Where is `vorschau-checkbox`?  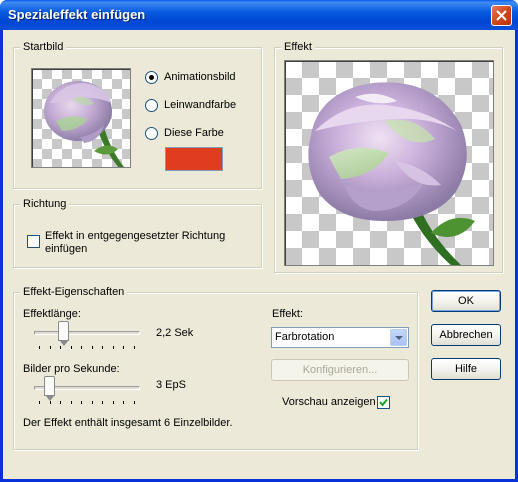
vorschau-checkbox is located at coordinates (383, 402).